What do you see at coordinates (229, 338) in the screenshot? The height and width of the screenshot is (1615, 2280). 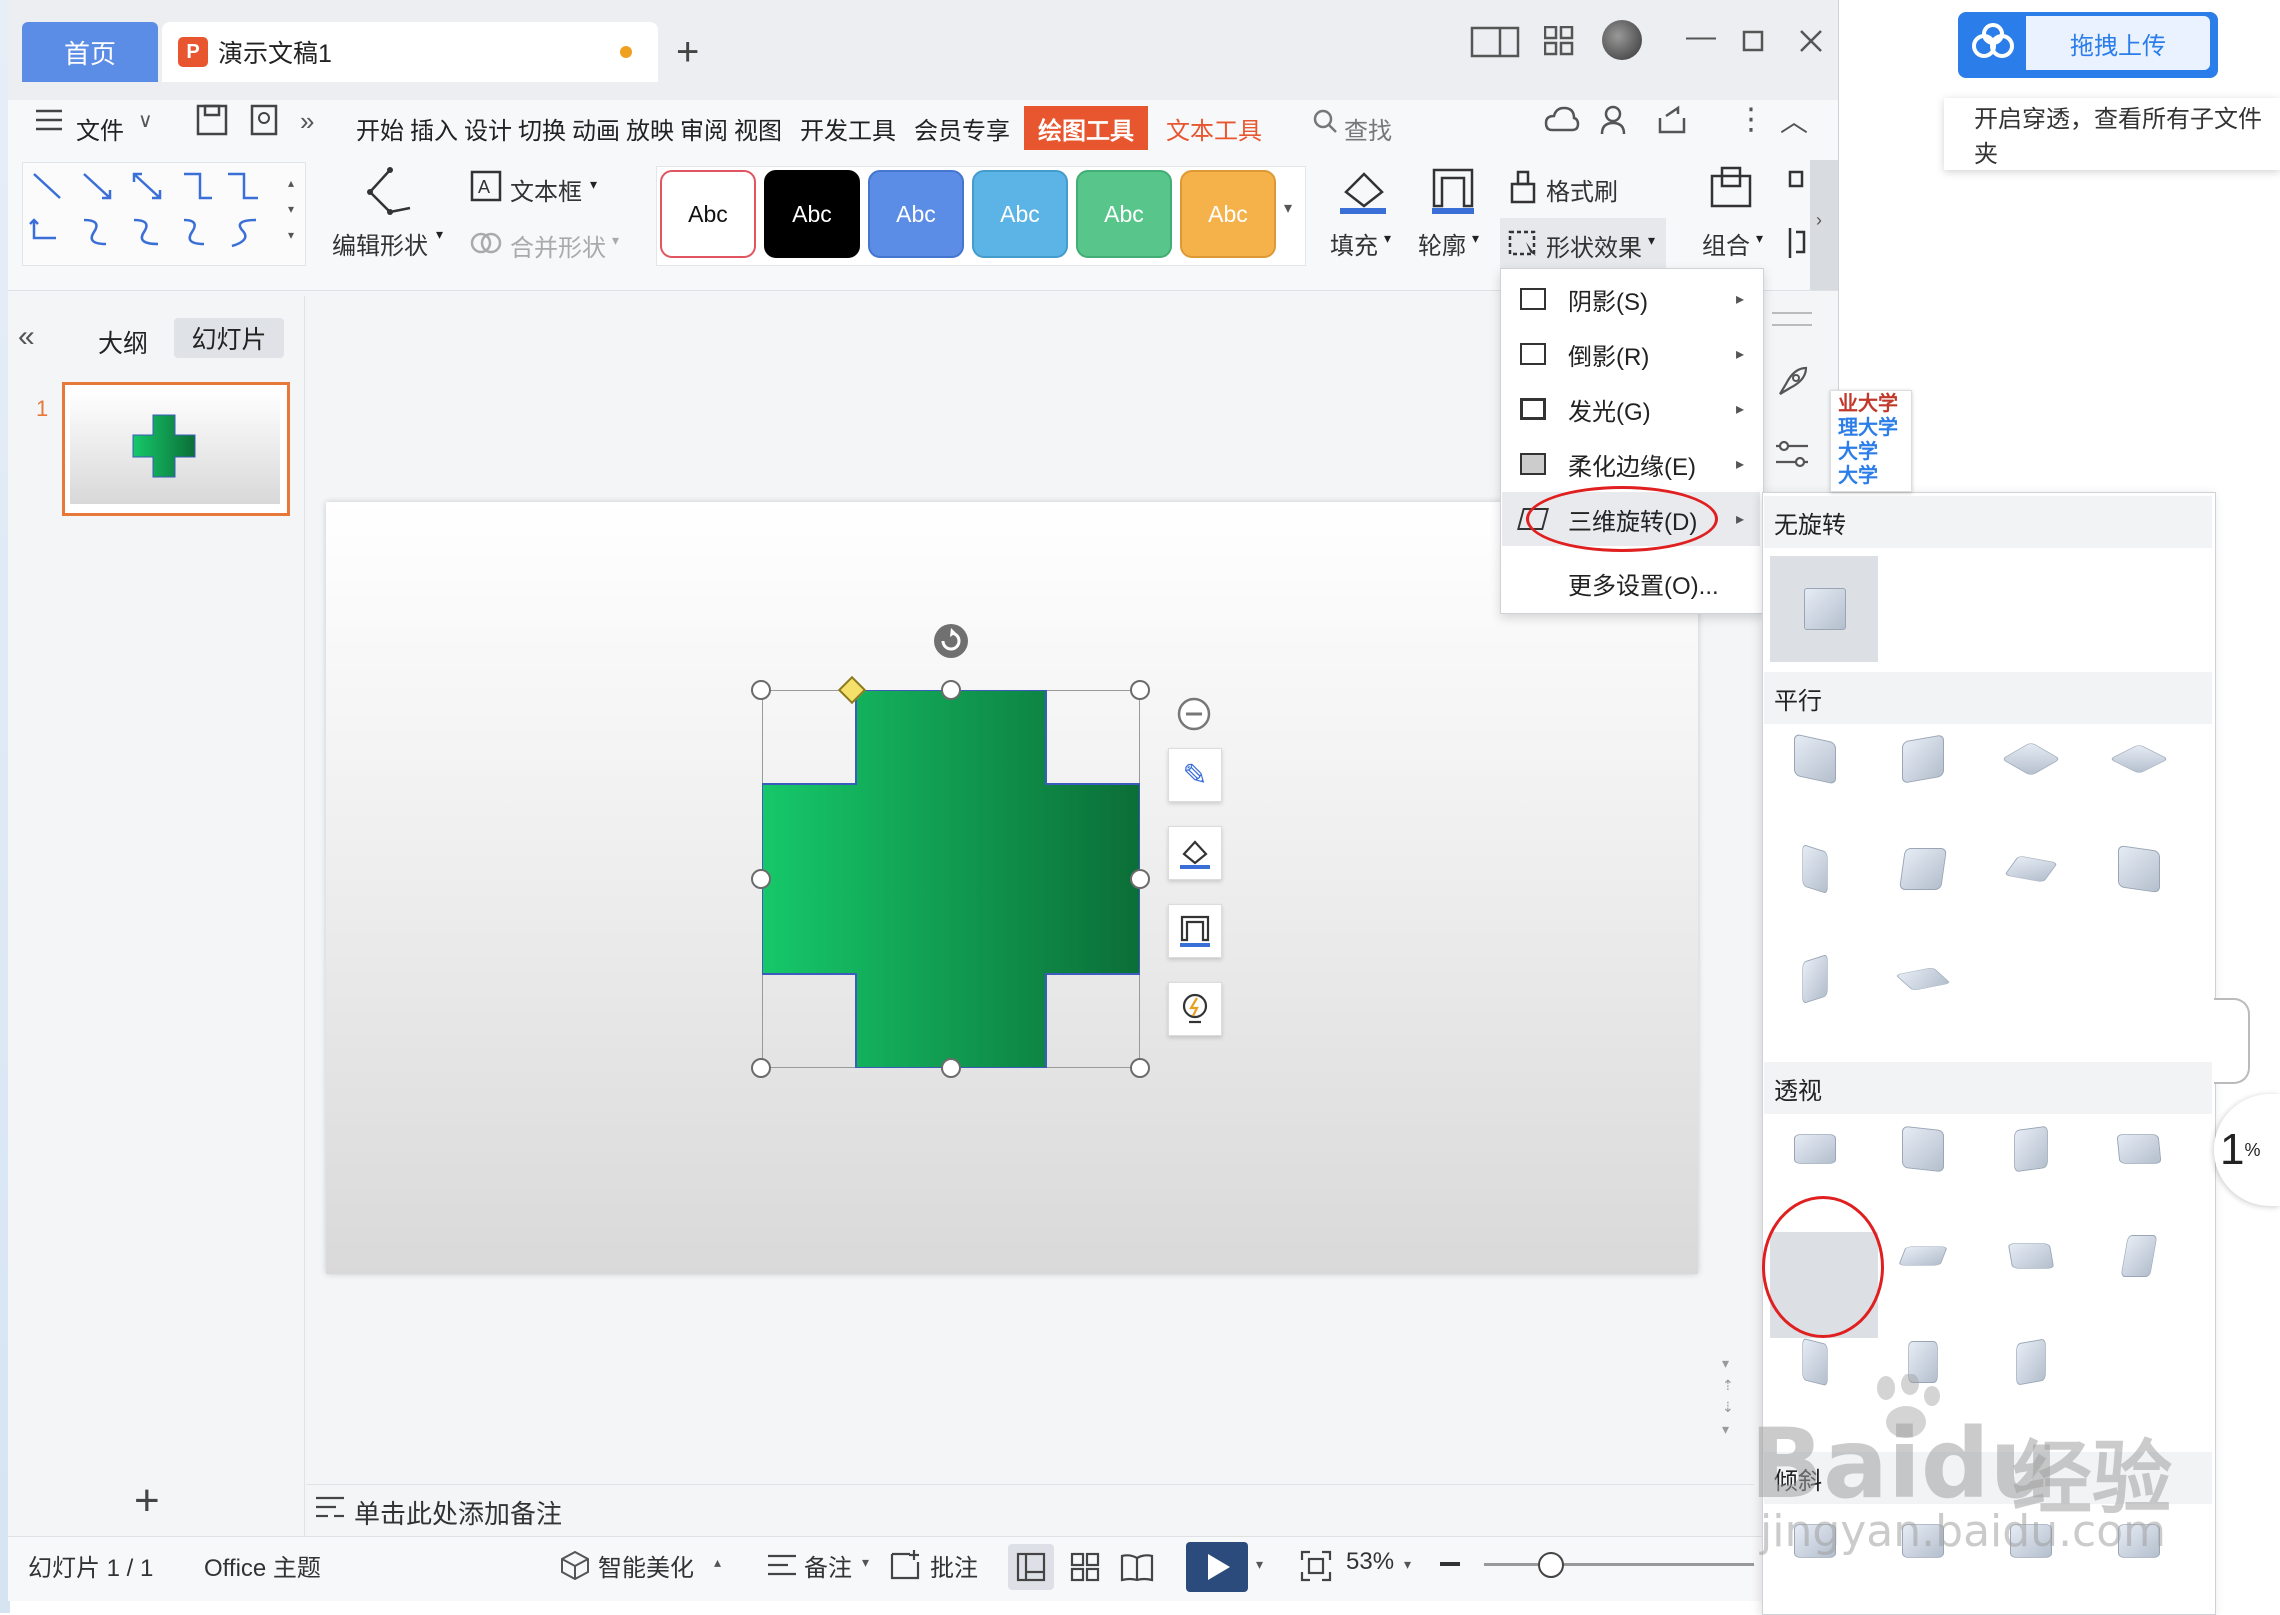 I see `tab-slides: 幻灯片` at bounding box center [229, 338].